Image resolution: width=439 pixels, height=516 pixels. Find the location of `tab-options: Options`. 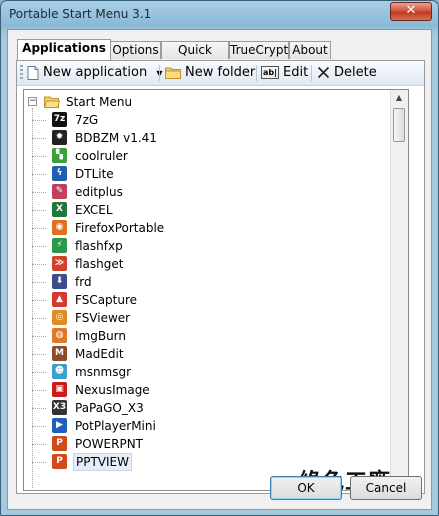

tab-options: Options is located at coordinates (135, 50).